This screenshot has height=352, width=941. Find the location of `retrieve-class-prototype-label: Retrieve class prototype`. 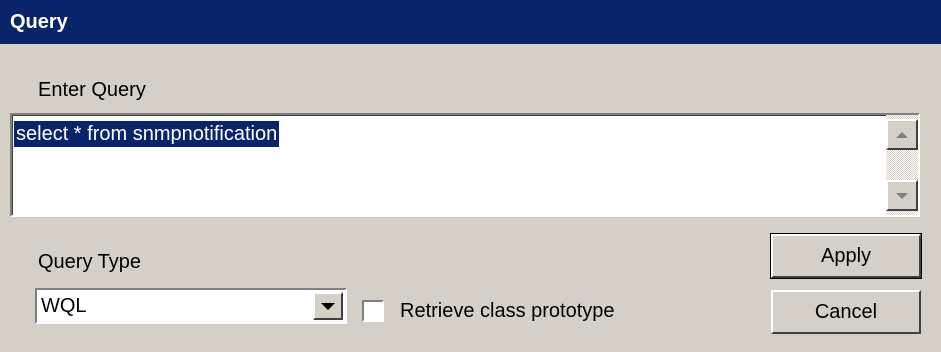

retrieve-class-prototype-label: Retrieve class prototype is located at coordinates (507, 311).